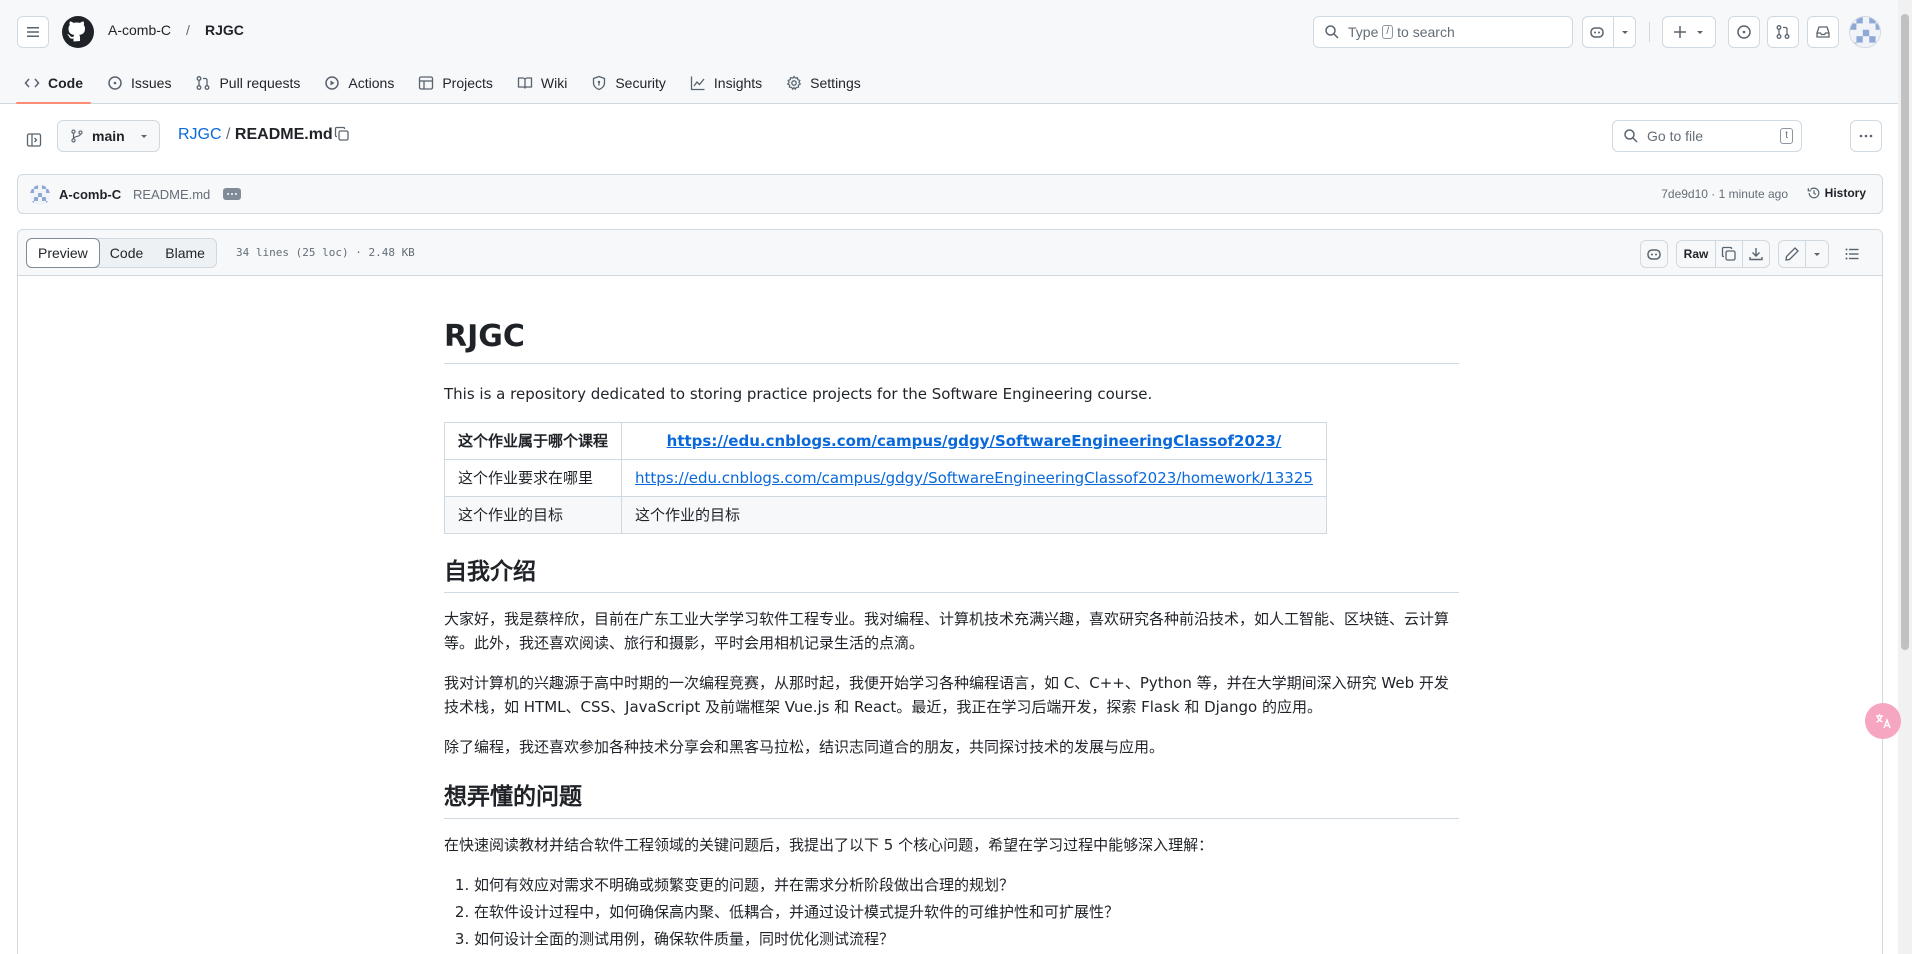  I want to click on tab-wiki: Wiki, so click(542, 83).